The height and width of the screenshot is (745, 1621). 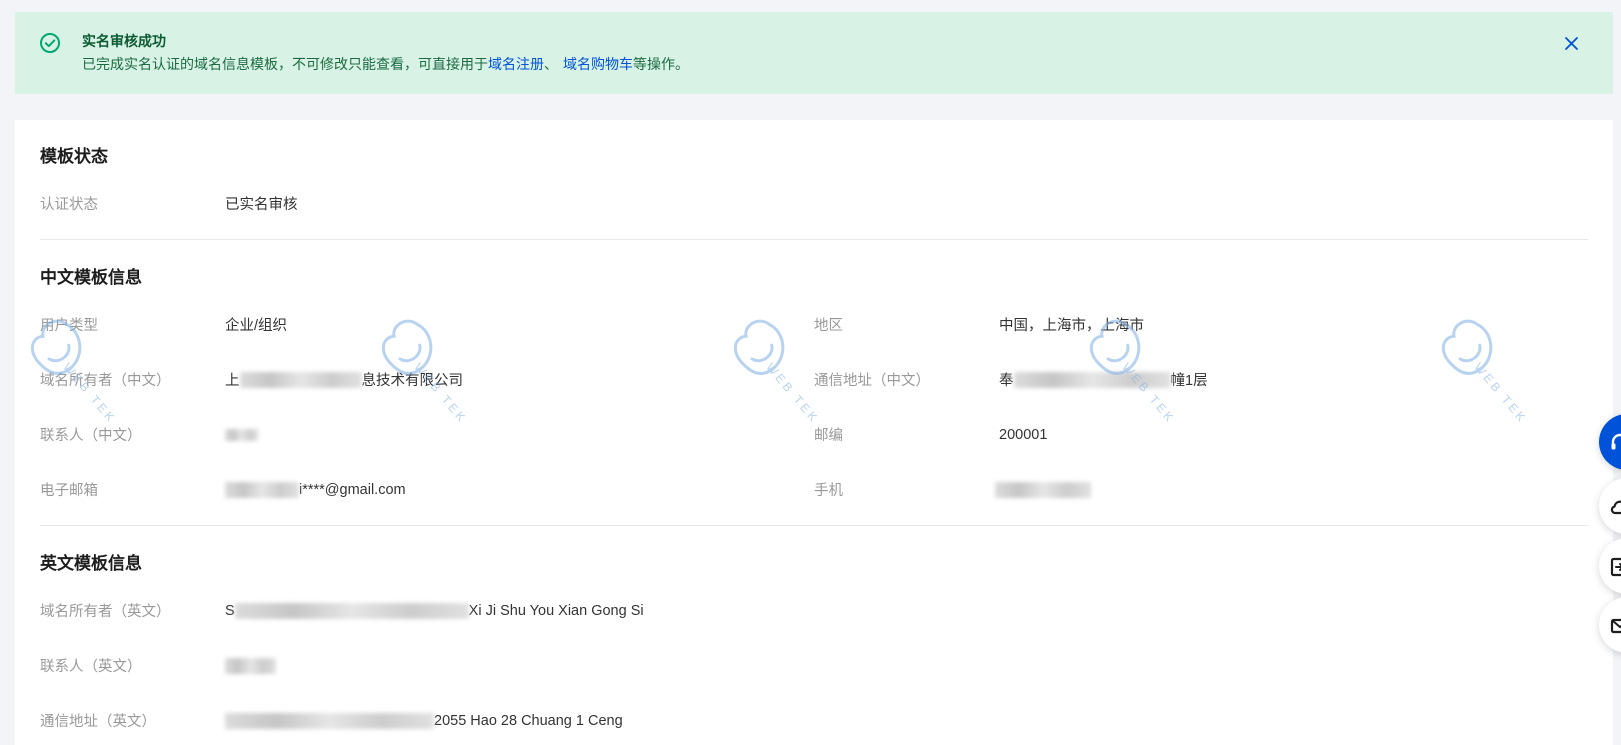 I want to click on field-value: 2055 Hao 28 Chuang 1 Ceng, so click(x=424, y=720).